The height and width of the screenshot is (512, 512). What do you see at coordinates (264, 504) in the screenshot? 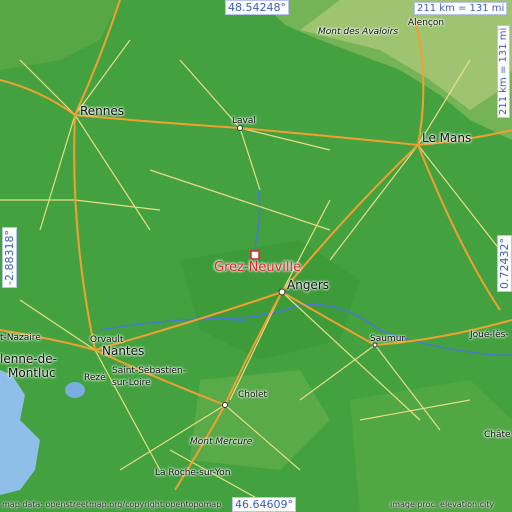
I see `bottom-latitude-label: 46.64609°` at bounding box center [264, 504].